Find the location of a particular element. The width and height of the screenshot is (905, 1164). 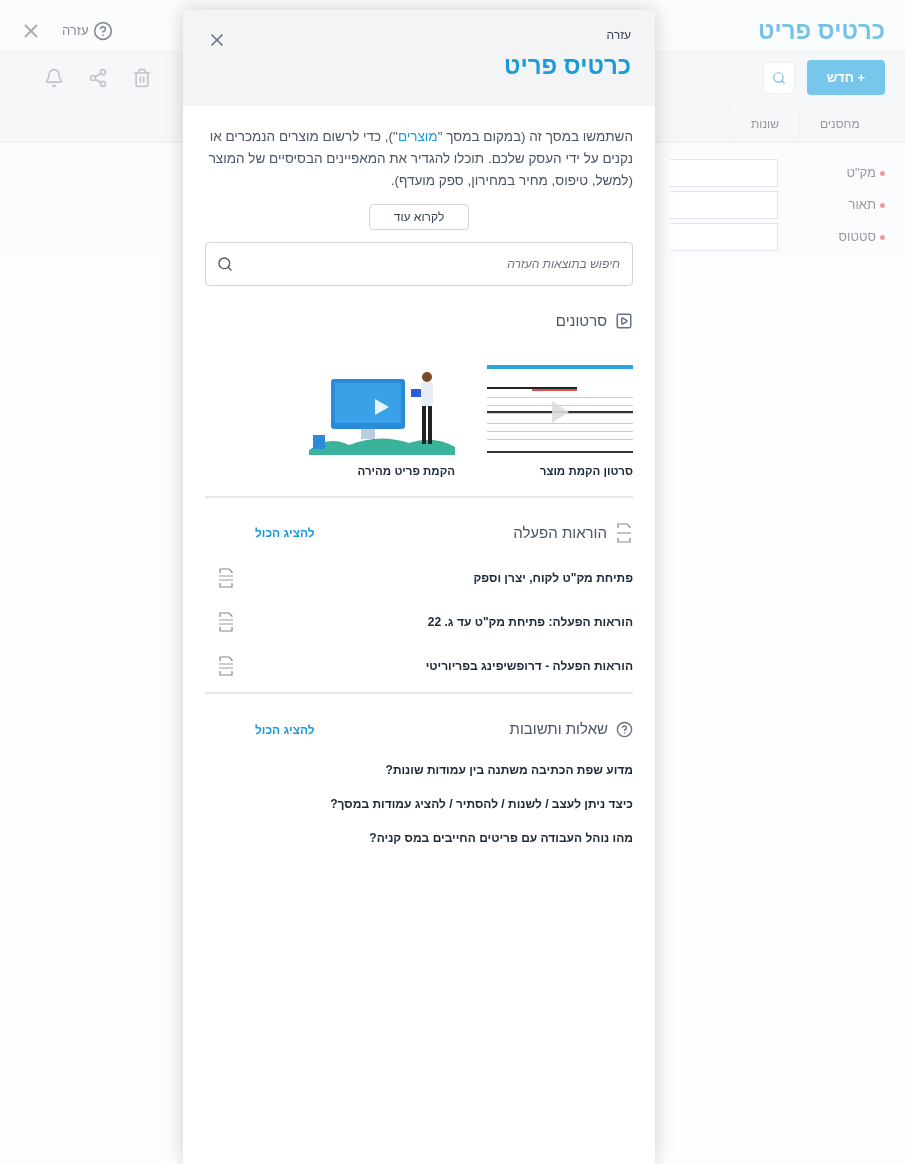

video-caption: סרטון הקמת מוצר is located at coordinates (560, 471).